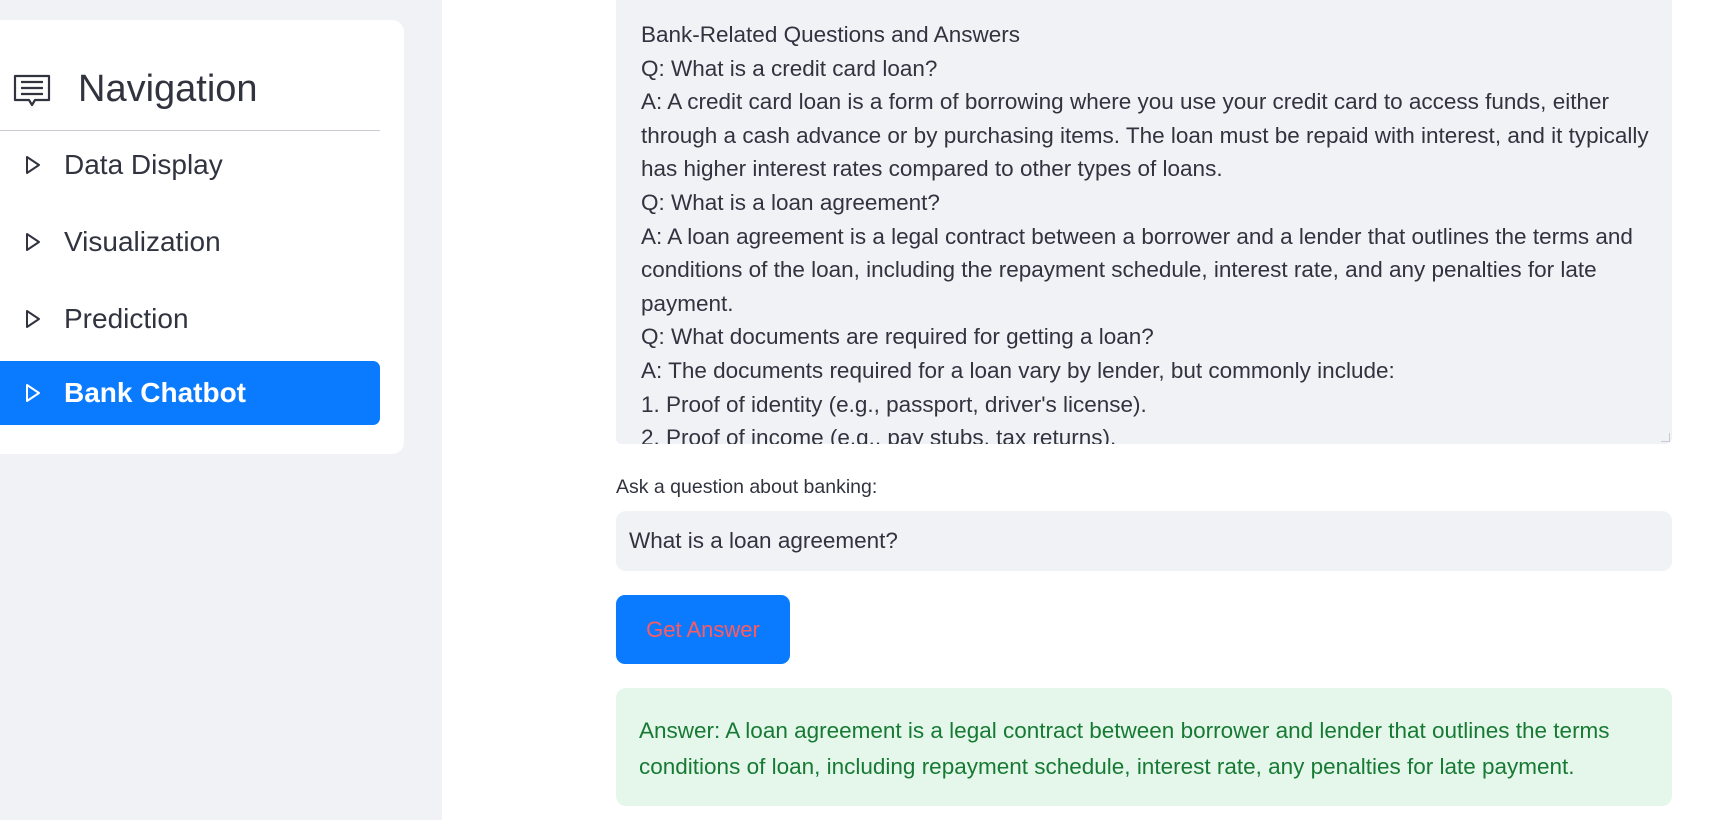 Image resolution: width=1732 pixels, height=820 pixels. Describe the element at coordinates (703, 629) in the screenshot. I see `get-answer-button: Get Answer` at that location.